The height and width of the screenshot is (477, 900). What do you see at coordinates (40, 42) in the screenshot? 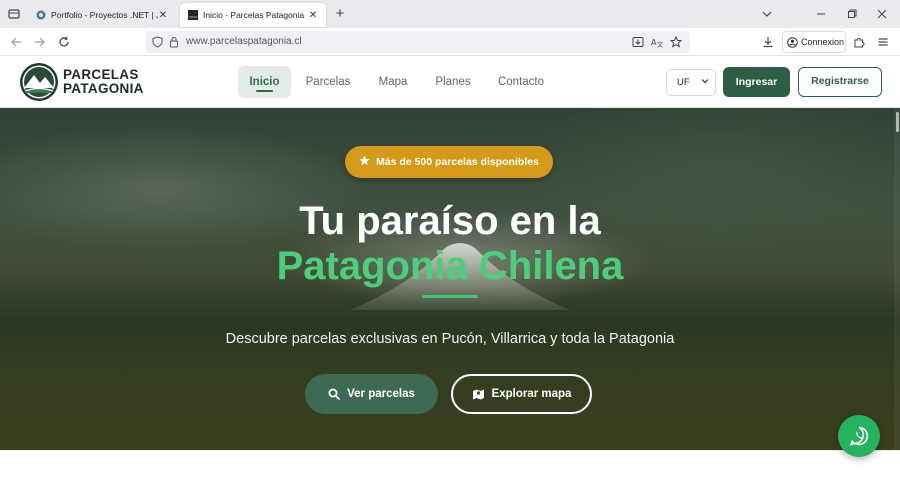
I see `forward-arrow-icon` at bounding box center [40, 42].